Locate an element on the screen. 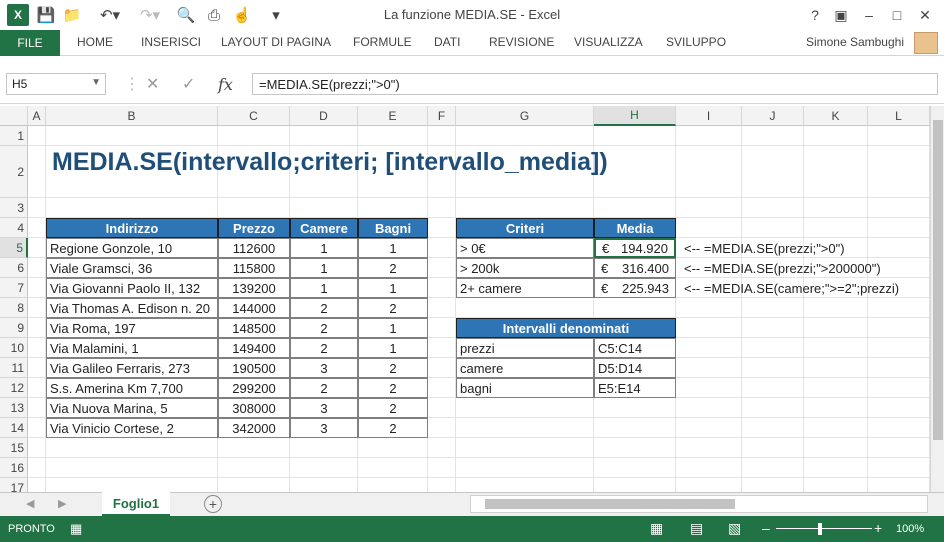  horizontal-scrollbar is located at coordinates (699, 504).